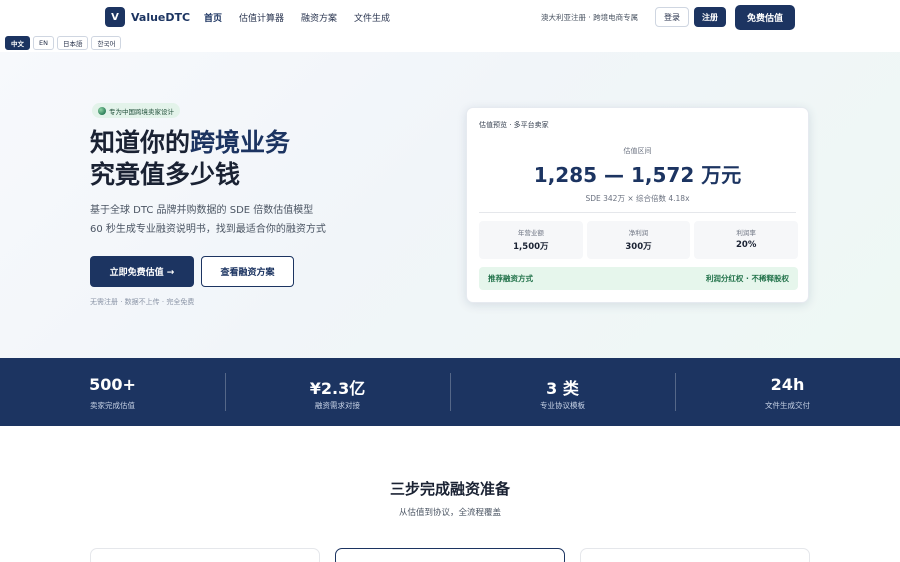  I want to click on nav-home: 首页, so click(213, 17).